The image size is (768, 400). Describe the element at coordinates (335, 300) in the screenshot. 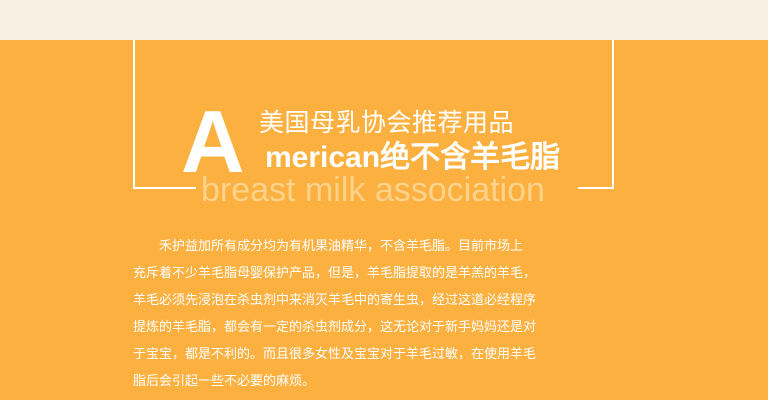

I see `body-line: 羊毛必须先浸泡在杀虫剂中来消灭羊毛中的寄生虫，经过这道必经程序` at that location.